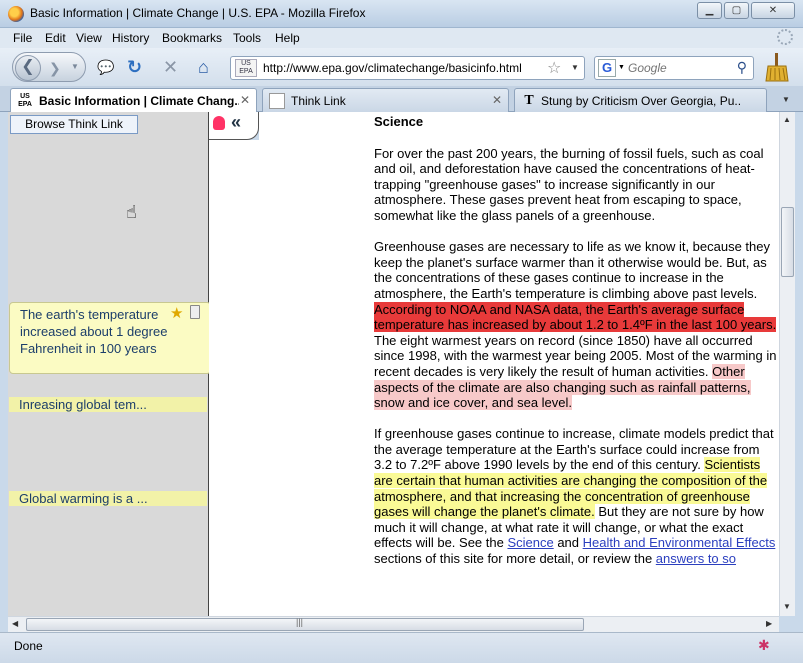  I want to click on sidebar-collapse-tab: «, so click(234, 126).